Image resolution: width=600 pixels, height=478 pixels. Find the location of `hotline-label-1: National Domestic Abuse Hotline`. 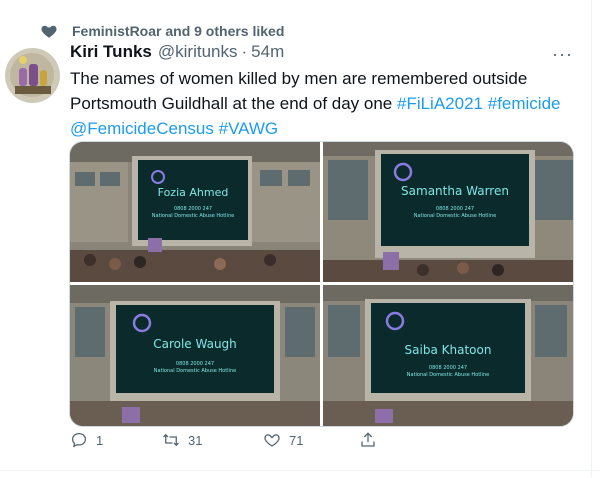

hotline-label-1: National Domestic Abuse Hotline is located at coordinates (193, 216).